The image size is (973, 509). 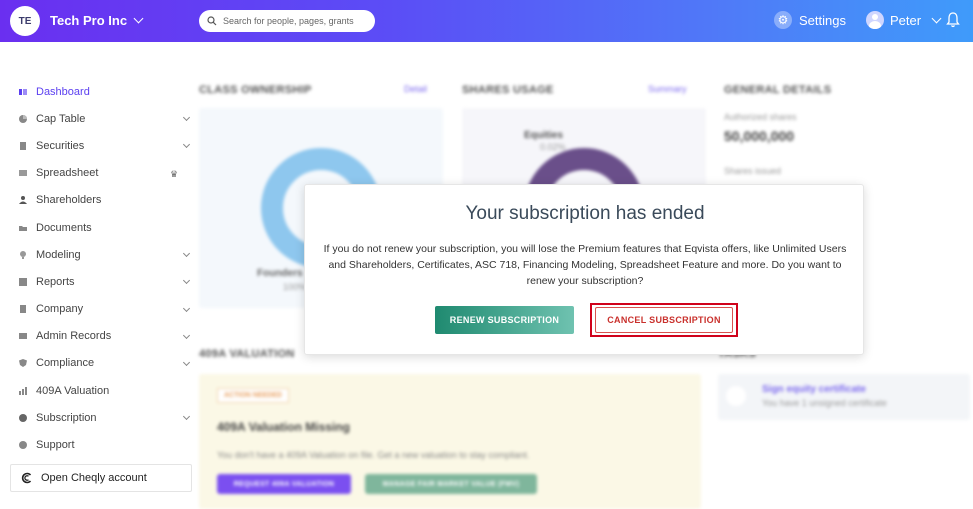 I want to click on bulb-icon, so click(x=23, y=254).